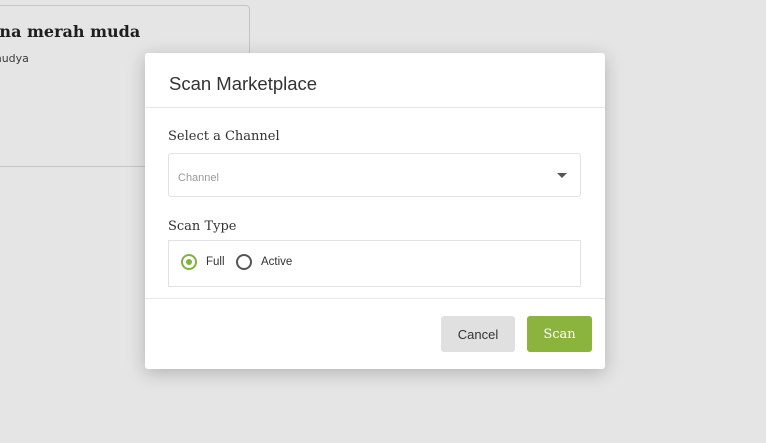 This screenshot has height=443, width=766. What do you see at coordinates (277, 262) in the screenshot?
I see `radio-active-label: Active` at bounding box center [277, 262].